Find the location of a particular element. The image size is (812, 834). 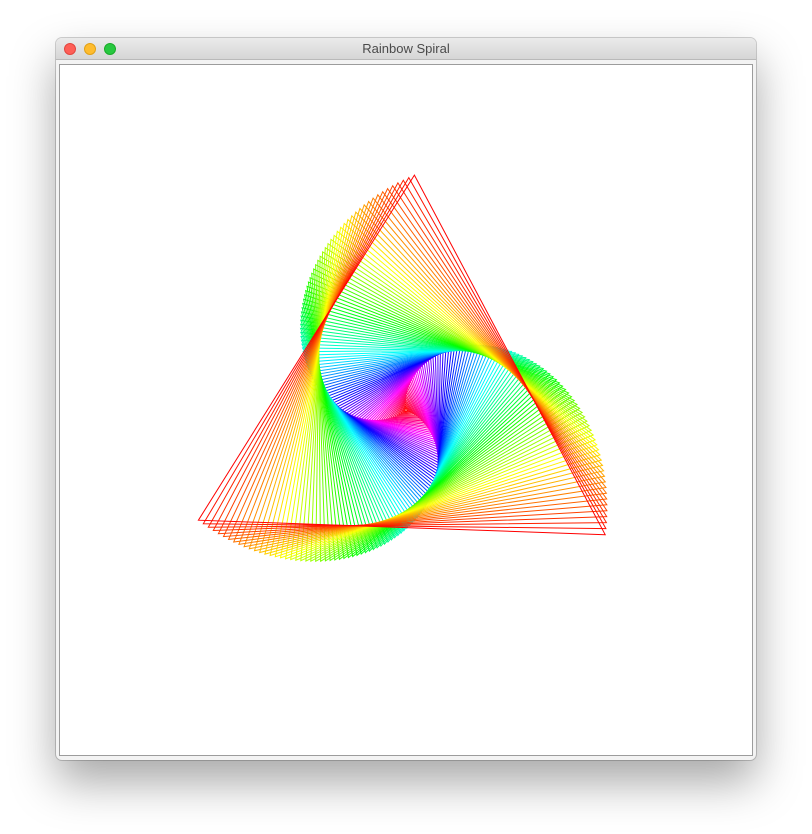

title-bar: Rainbow Spiral is located at coordinates (406, 49).